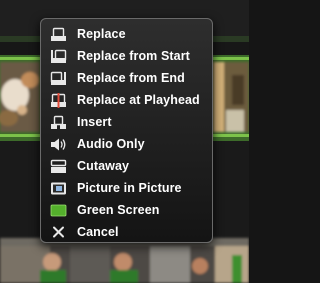  What do you see at coordinates (59, 56) in the screenshot?
I see `replace-from-start-icon` at bounding box center [59, 56].